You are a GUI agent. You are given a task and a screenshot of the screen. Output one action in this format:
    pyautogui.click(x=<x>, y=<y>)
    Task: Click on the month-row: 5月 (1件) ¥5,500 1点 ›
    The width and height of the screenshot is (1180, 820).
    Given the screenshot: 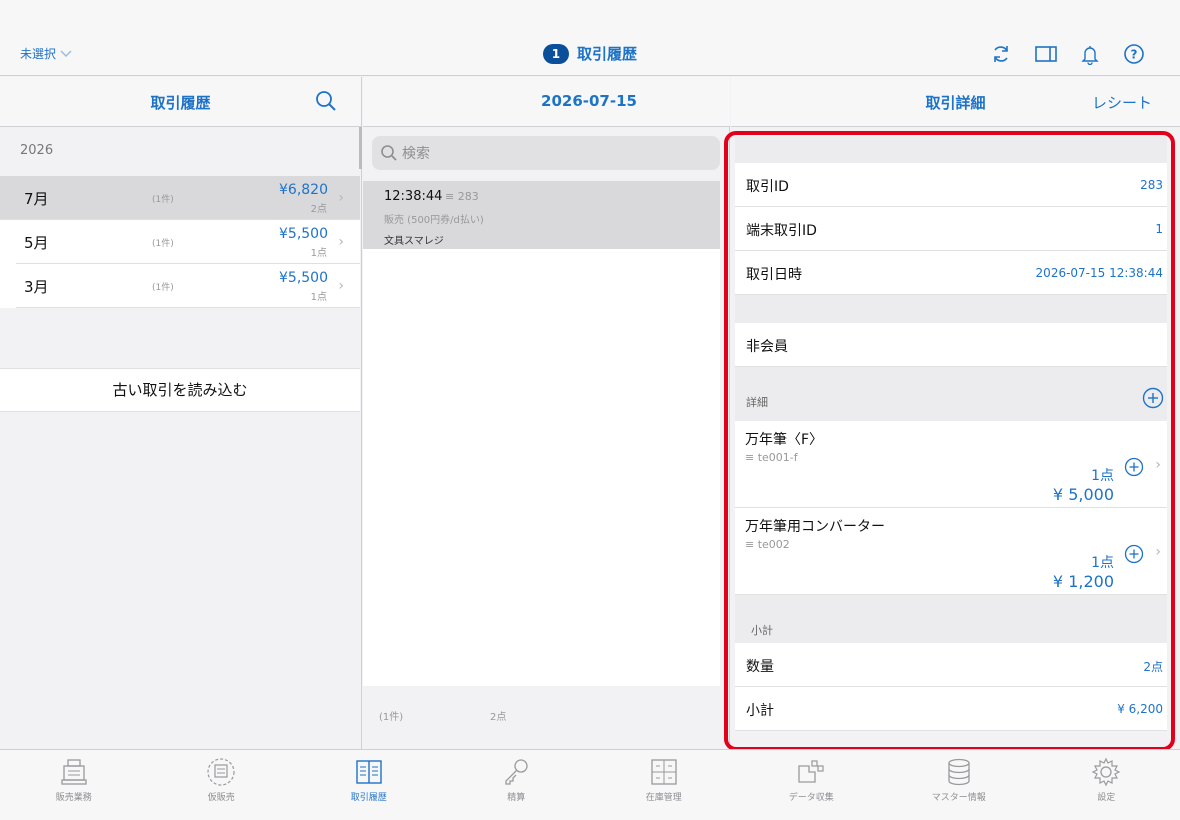 What is the action you would take?
    pyautogui.click(x=188, y=242)
    